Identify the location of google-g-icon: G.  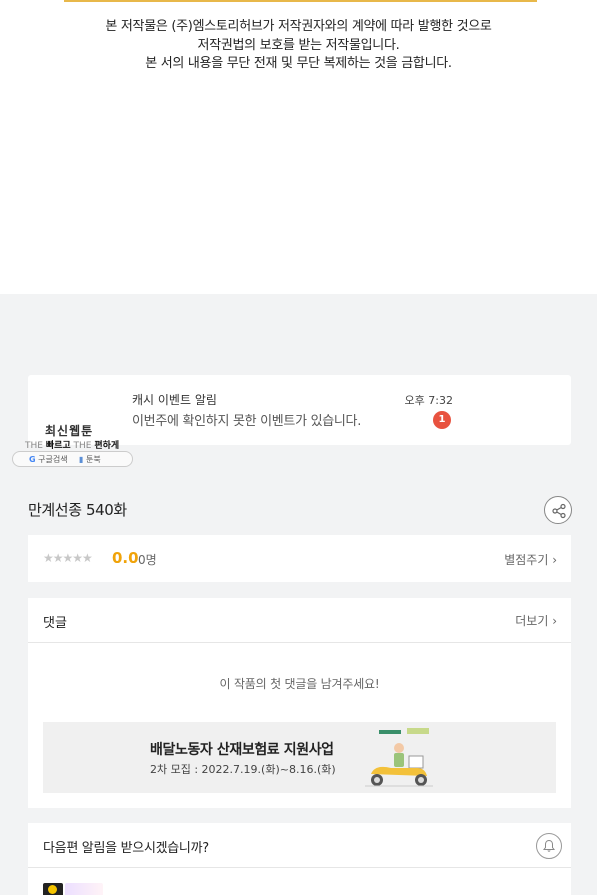
(32, 459).